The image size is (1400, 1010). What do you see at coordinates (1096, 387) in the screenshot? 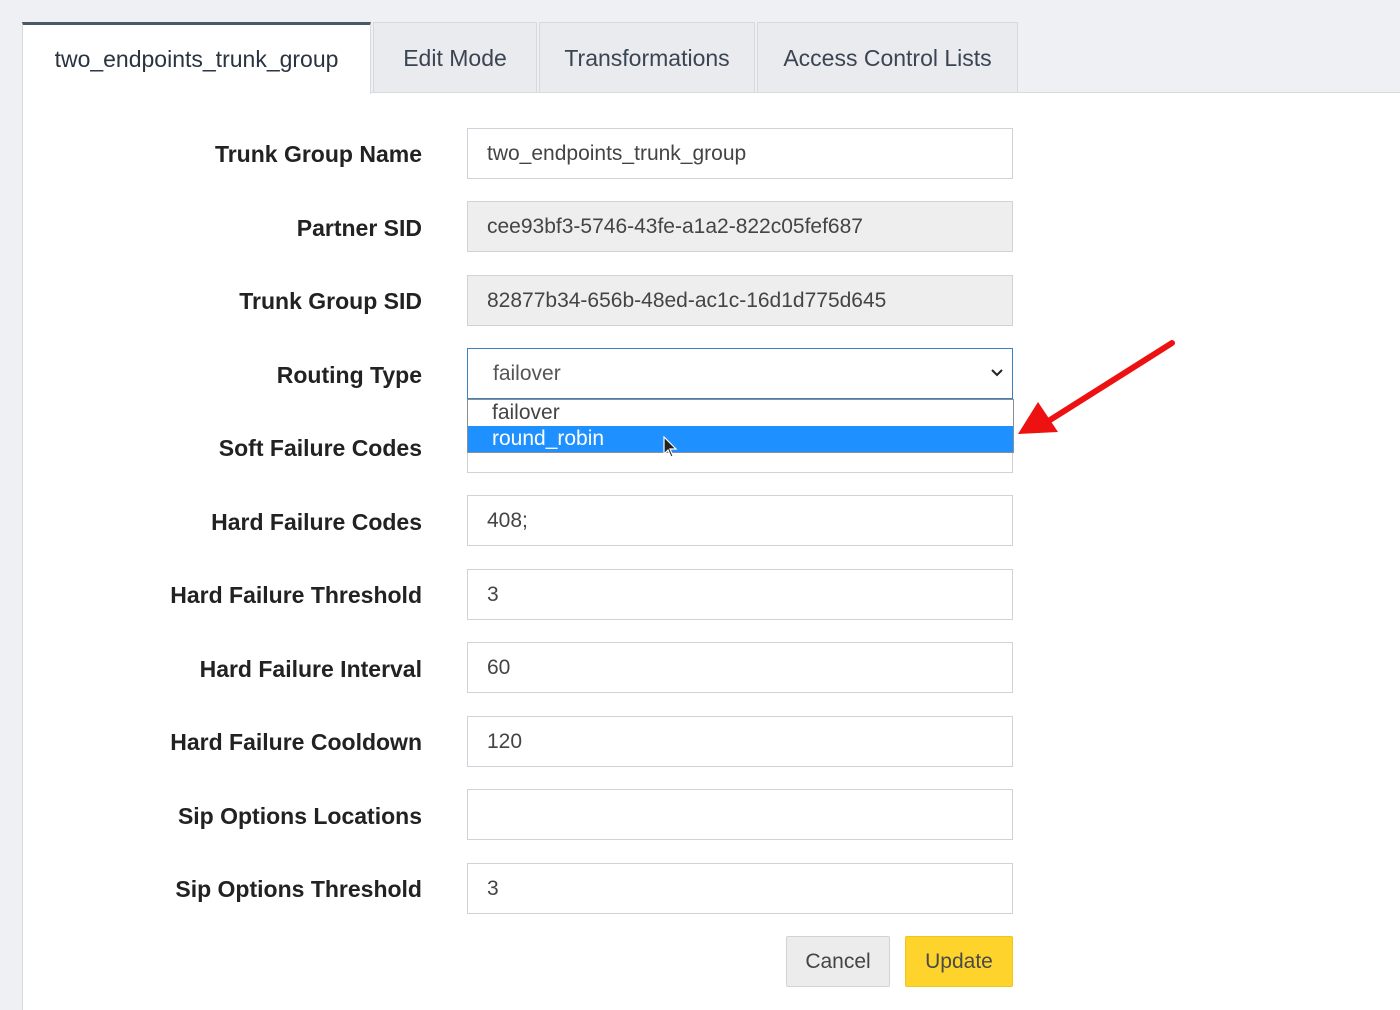
I see `red-arrow-icon` at bounding box center [1096, 387].